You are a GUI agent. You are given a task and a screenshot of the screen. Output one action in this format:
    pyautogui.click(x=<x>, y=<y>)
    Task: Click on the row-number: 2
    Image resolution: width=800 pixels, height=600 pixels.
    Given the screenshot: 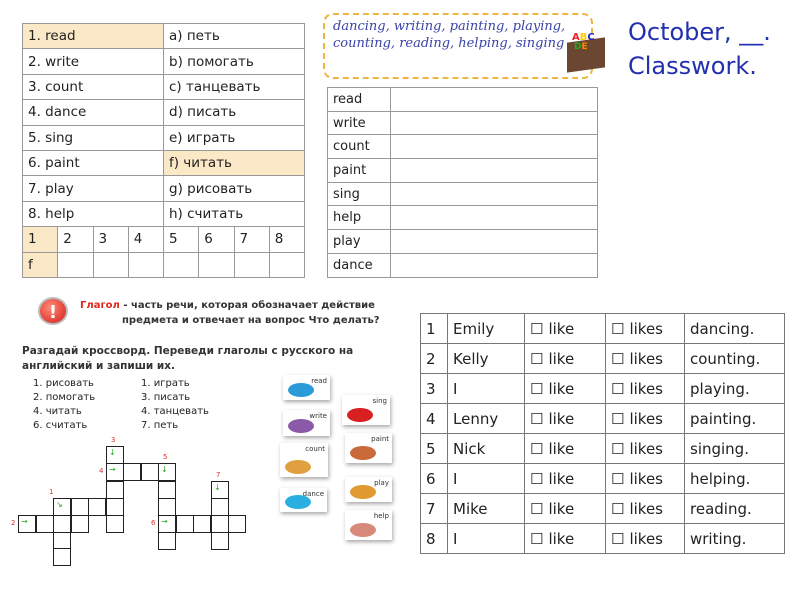 What is the action you would take?
    pyautogui.click(x=434, y=358)
    